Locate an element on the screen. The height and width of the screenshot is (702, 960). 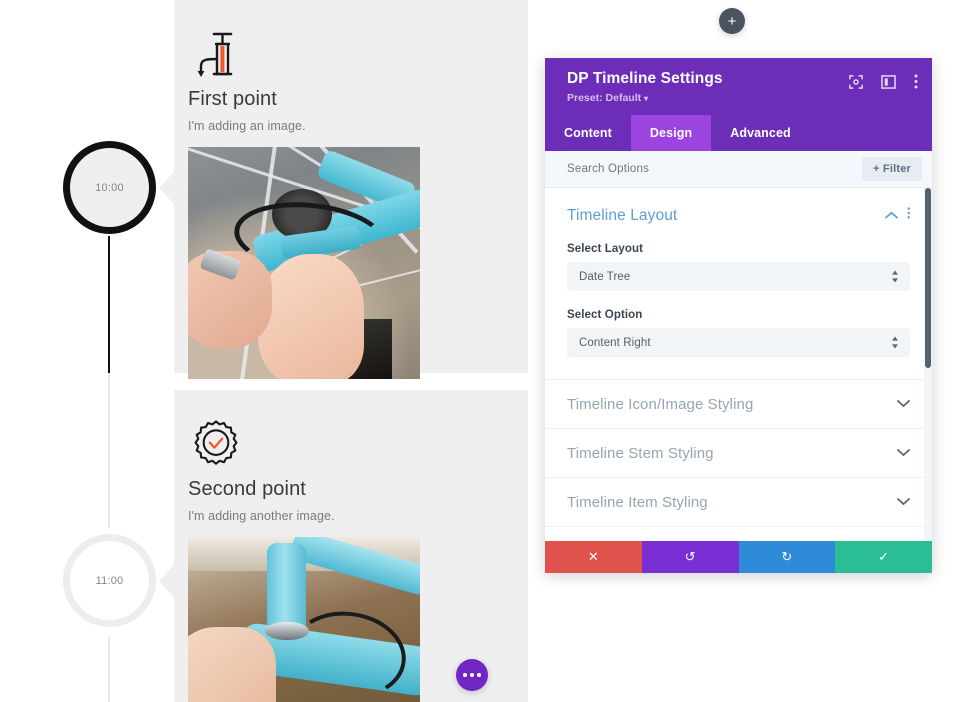
bicycle-pump-icon is located at coordinates (216, 54).